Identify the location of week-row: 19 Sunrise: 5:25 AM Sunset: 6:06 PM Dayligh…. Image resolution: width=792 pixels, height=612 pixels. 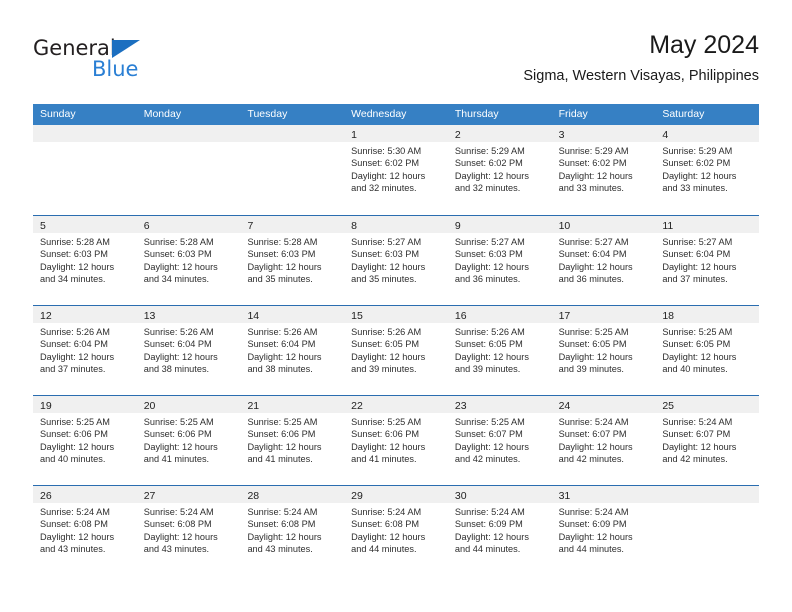
(396, 440).